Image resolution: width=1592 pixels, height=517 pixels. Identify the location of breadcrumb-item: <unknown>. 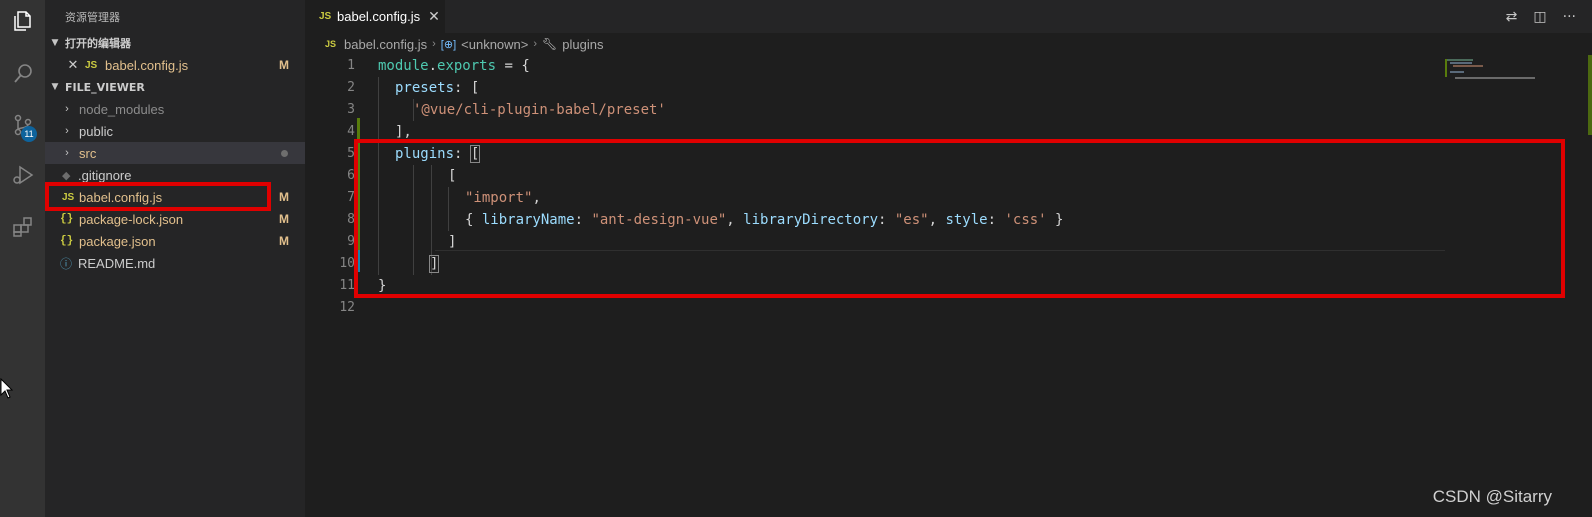
(494, 44).